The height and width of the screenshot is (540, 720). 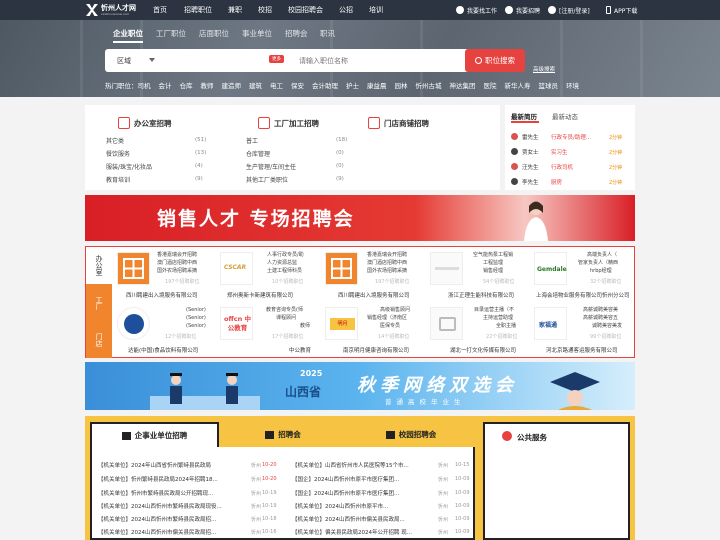 What do you see at coordinates (305, 10) in the screenshot?
I see `nav-campus-fair: 校园招聘会` at bounding box center [305, 10].